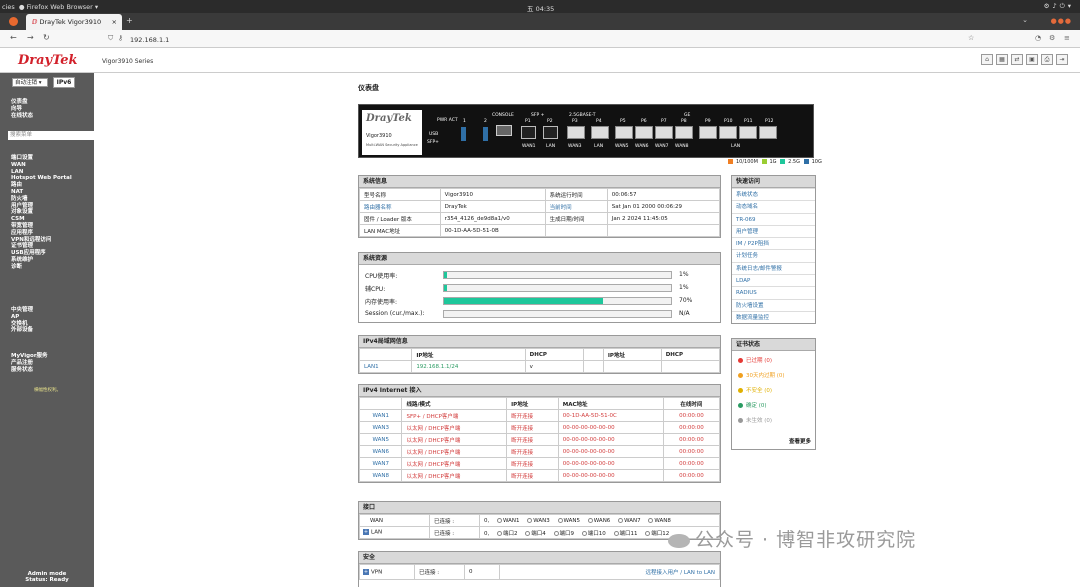 The width and height of the screenshot is (1080, 587). What do you see at coordinates (773, 406) in the screenshot?
I see `cert-status-item: 确定 (0)` at bounding box center [773, 406].